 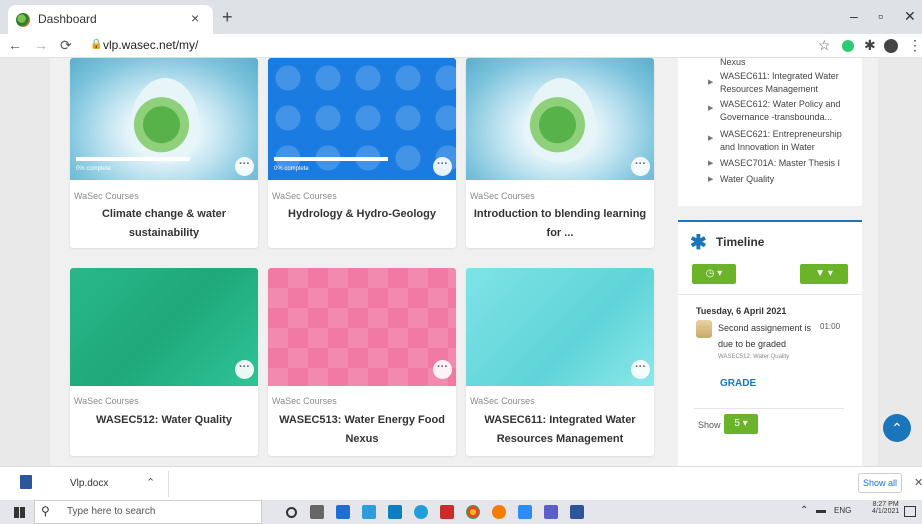 What do you see at coordinates (788, 163) in the screenshot?
I see `sidebar-course-link: WASEC701A: Master Thesis I` at bounding box center [788, 163].